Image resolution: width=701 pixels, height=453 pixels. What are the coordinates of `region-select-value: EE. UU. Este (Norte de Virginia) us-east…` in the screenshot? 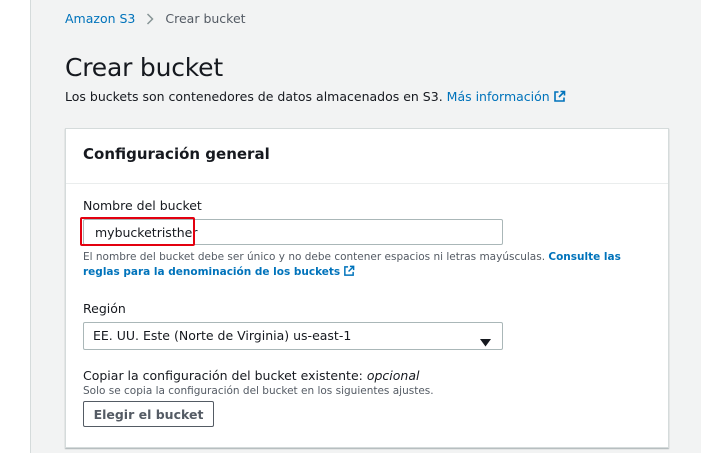 It's located at (222, 335).